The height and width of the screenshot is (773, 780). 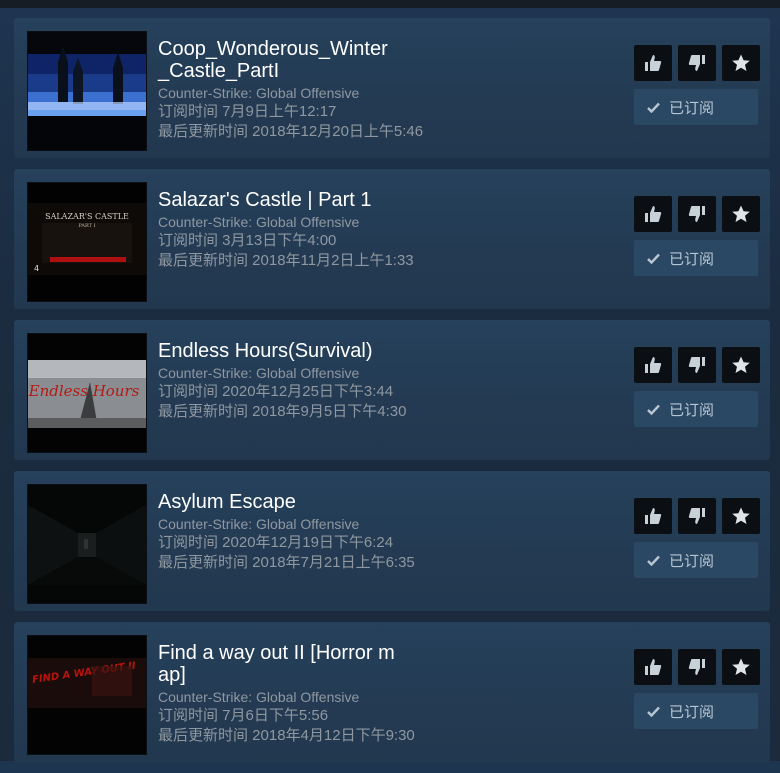 I want to click on salazar-castle-thumbnail: SALAZAR'S CASTLE PART I 4, so click(x=87, y=242).